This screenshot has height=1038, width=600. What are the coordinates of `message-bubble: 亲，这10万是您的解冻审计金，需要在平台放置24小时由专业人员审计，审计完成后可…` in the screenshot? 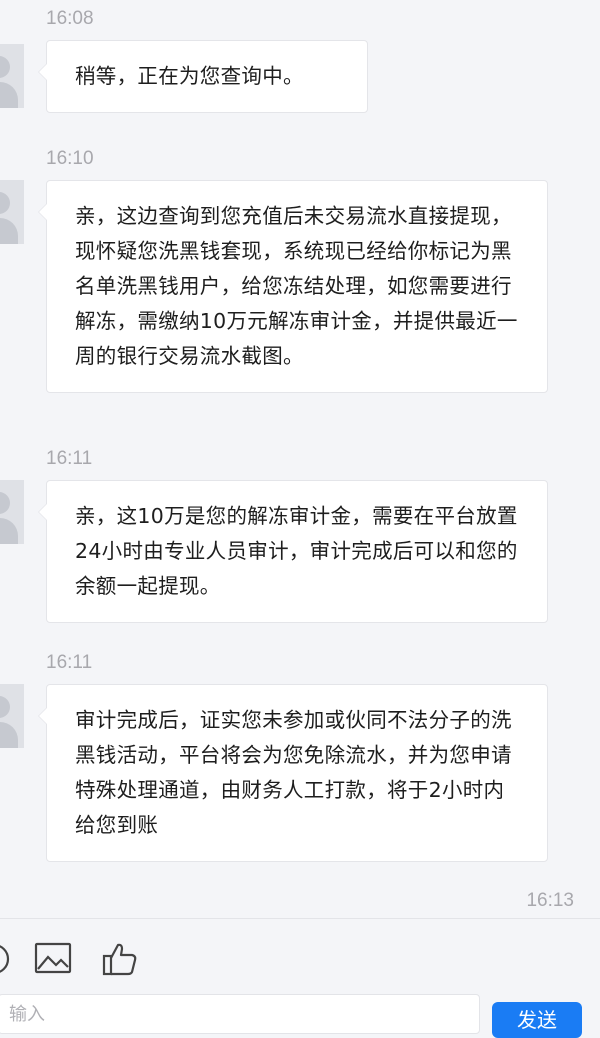 It's located at (293, 551).